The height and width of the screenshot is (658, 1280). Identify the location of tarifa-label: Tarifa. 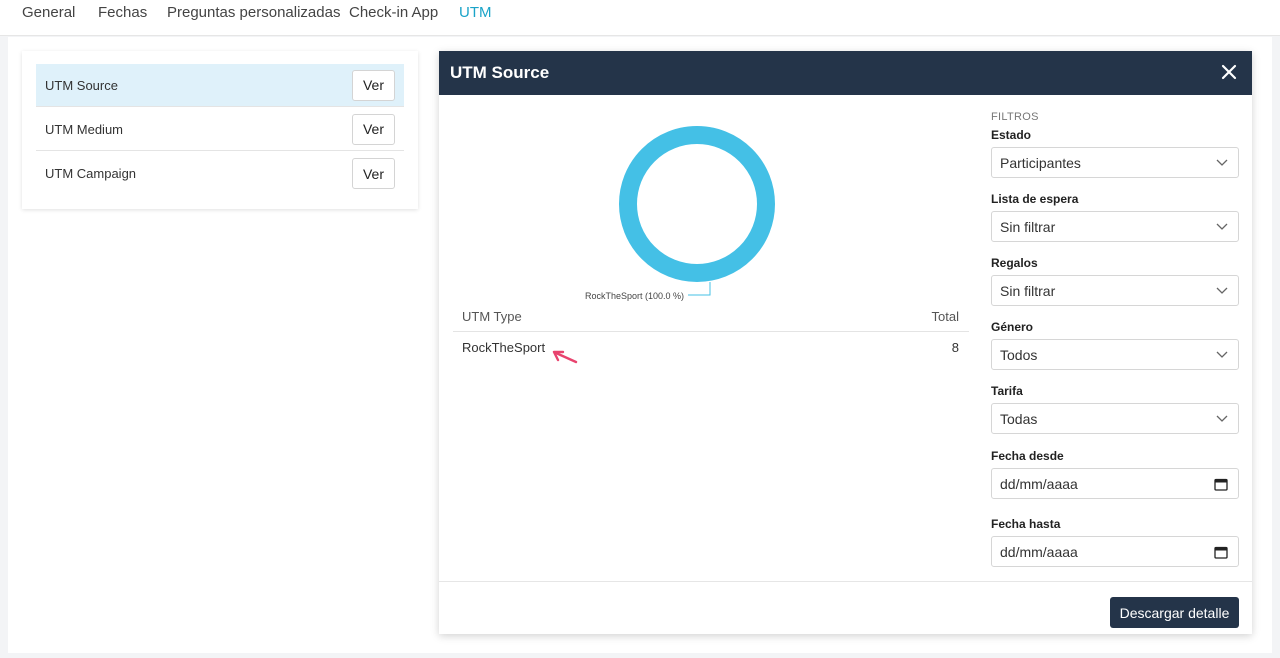
(1007, 391).